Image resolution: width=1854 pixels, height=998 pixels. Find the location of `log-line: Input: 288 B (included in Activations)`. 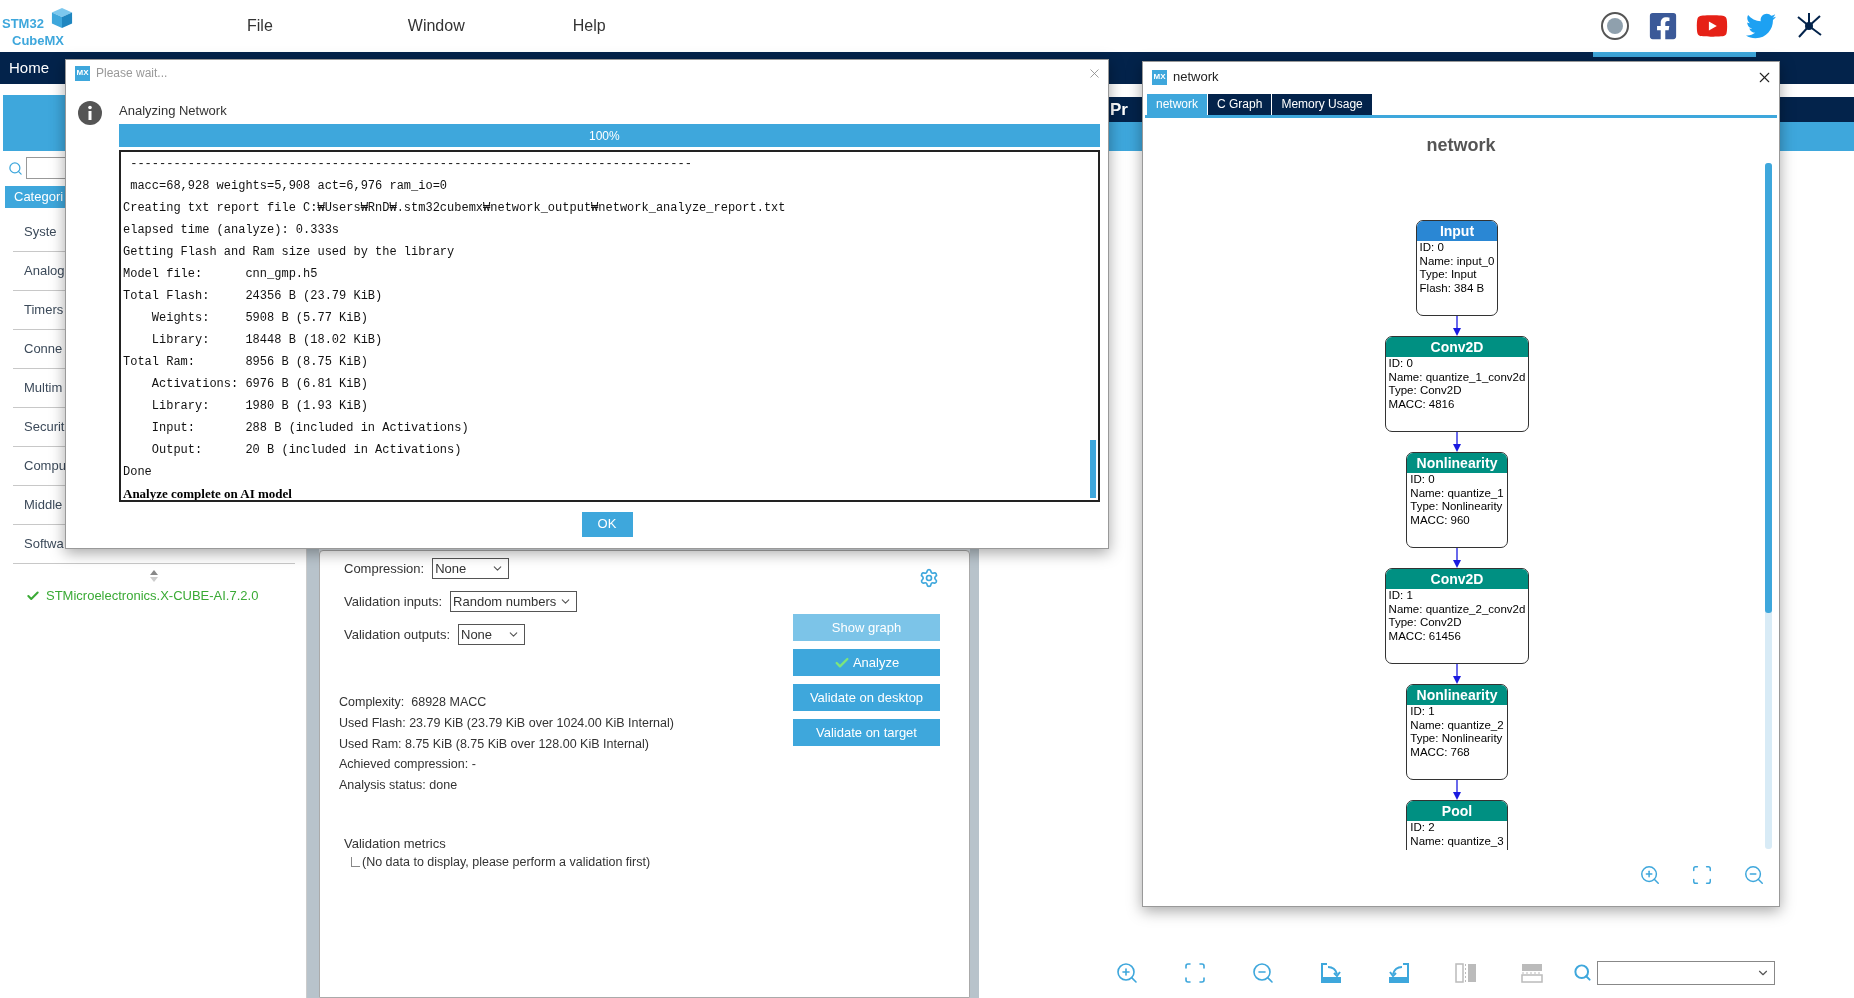

log-line: Input: 288 B (included in Activations) is located at coordinates (310, 428).